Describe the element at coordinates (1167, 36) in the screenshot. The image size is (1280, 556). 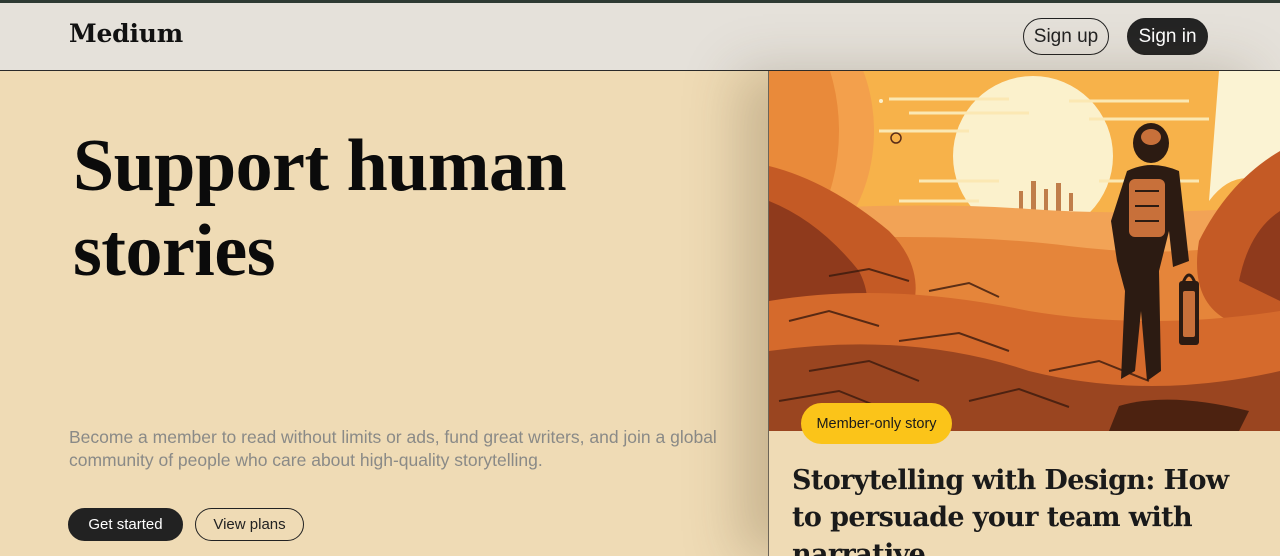
I see `sign-in-button: Sign in` at that location.